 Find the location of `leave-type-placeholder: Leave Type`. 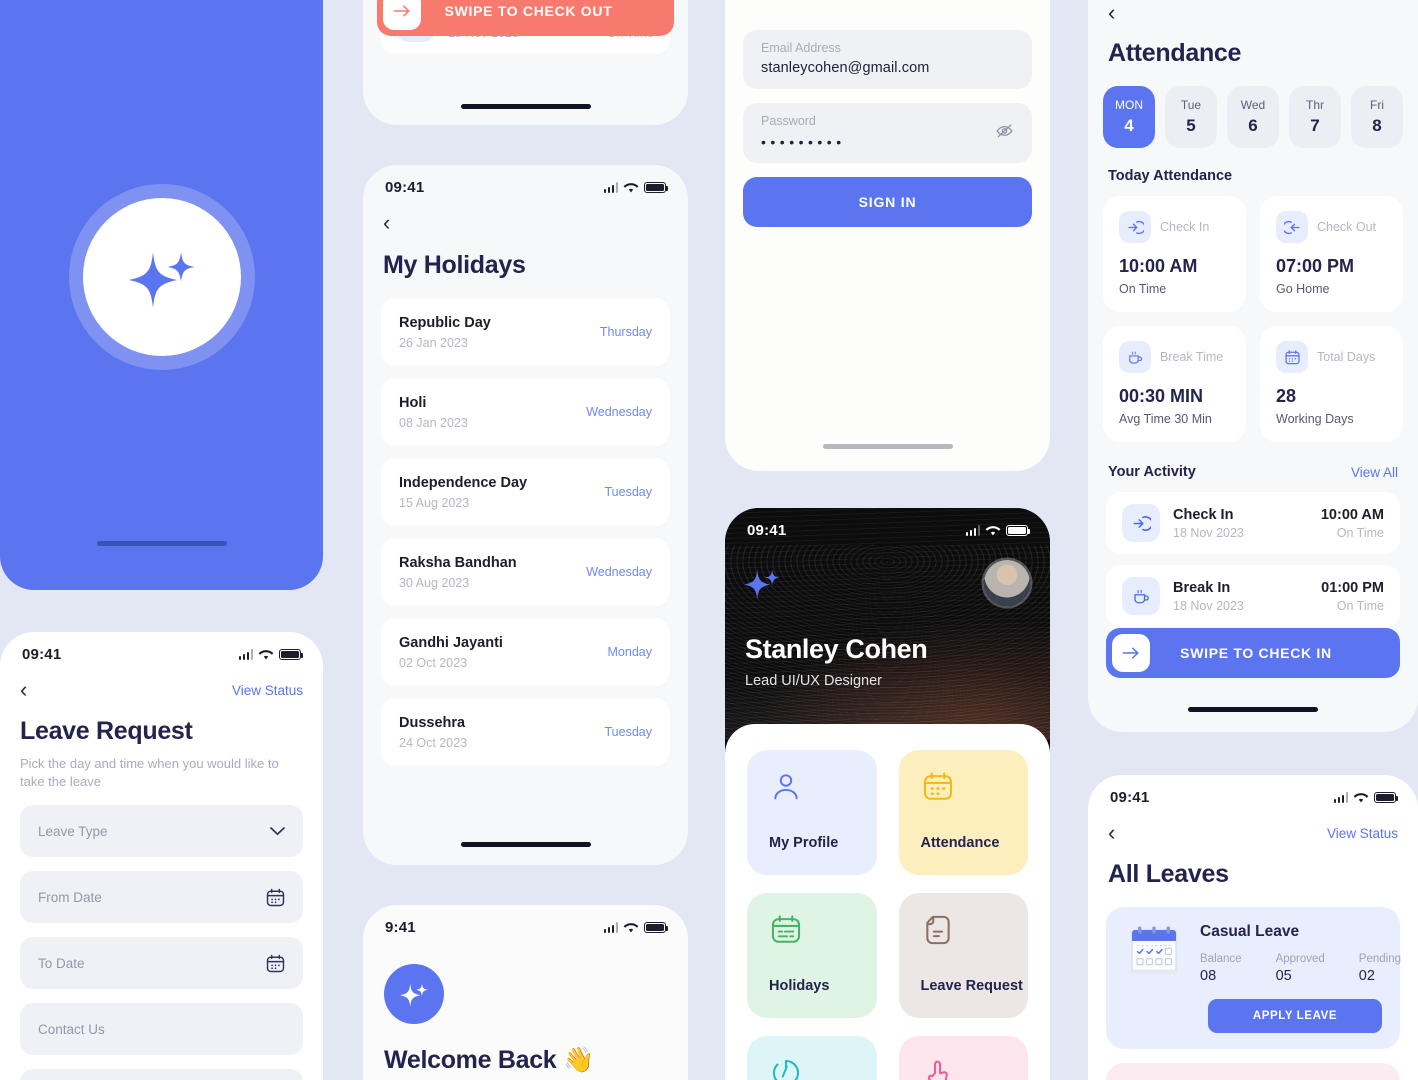

leave-type-placeholder: Leave Type is located at coordinates (73, 831).